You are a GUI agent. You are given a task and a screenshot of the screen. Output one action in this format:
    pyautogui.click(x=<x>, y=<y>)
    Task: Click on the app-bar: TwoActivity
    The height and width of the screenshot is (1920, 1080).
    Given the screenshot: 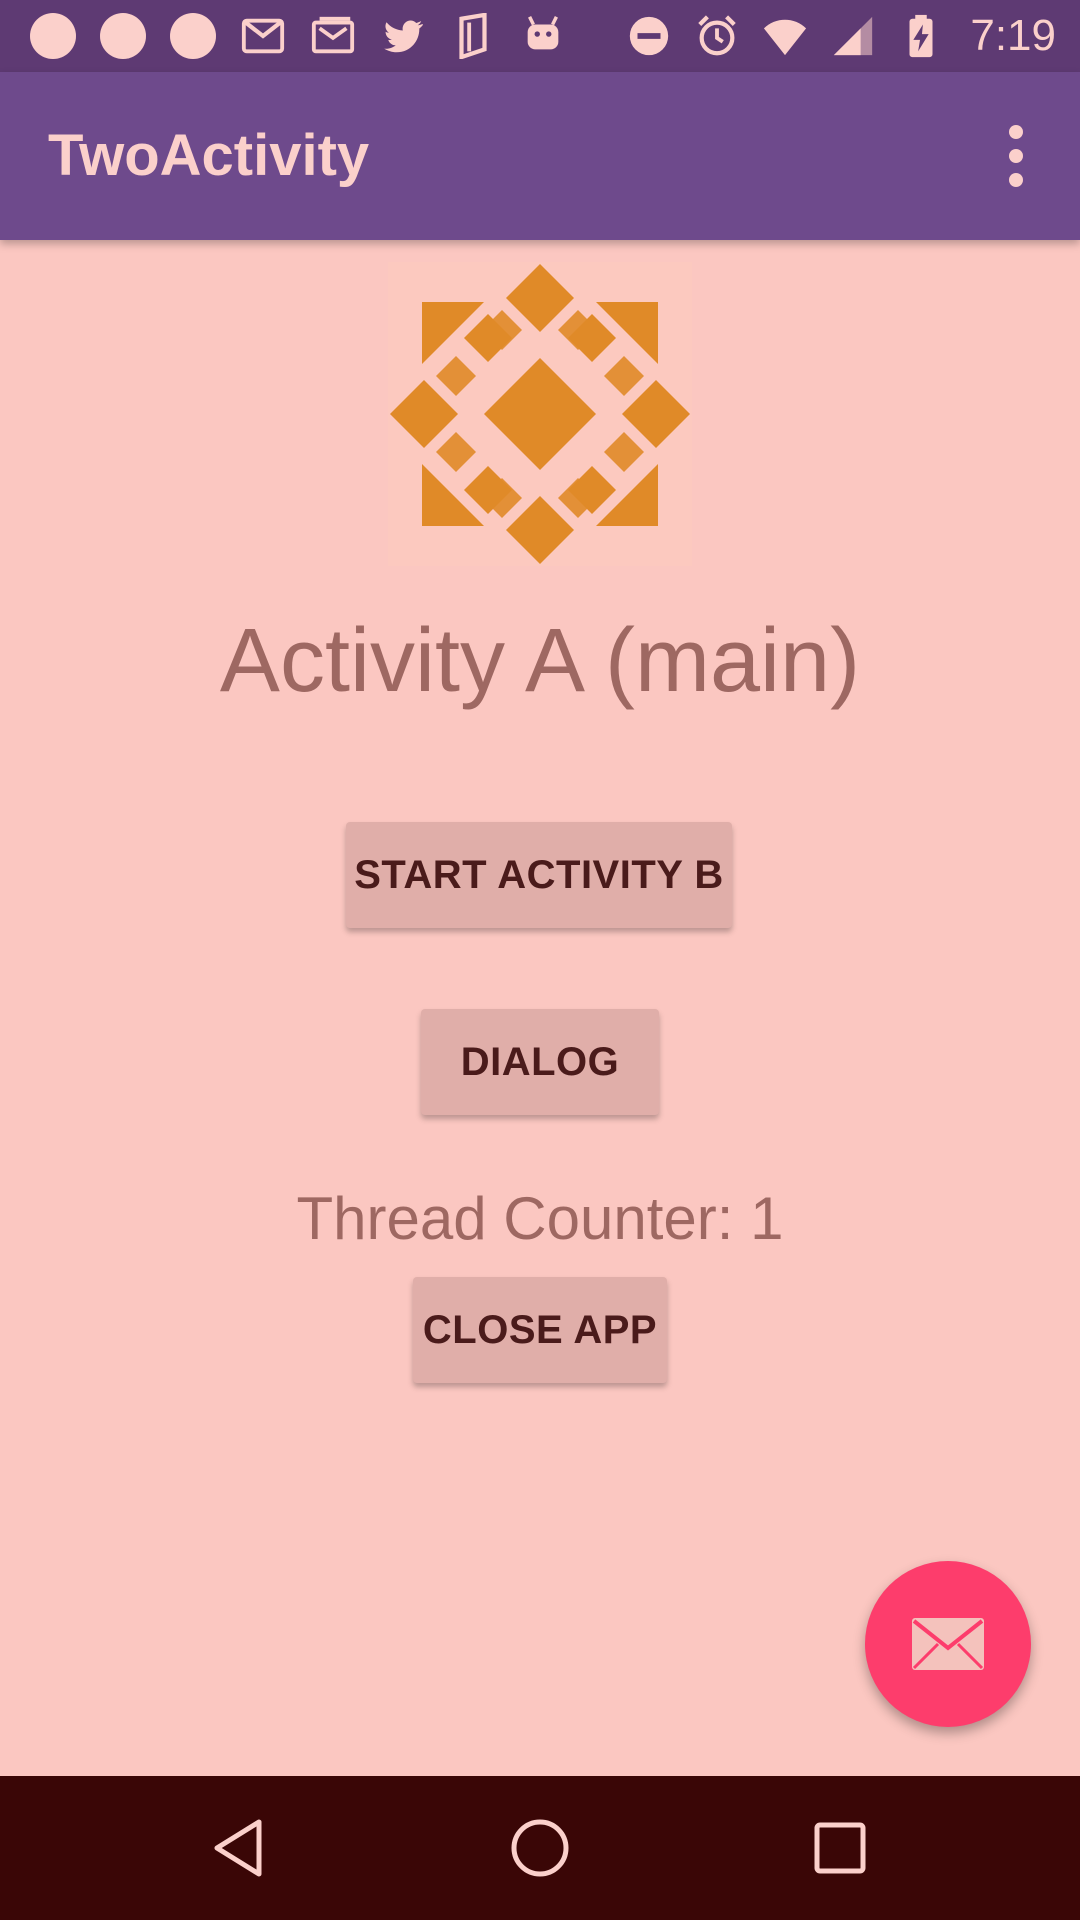 What is the action you would take?
    pyautogui.click(x=540, y=156)
    